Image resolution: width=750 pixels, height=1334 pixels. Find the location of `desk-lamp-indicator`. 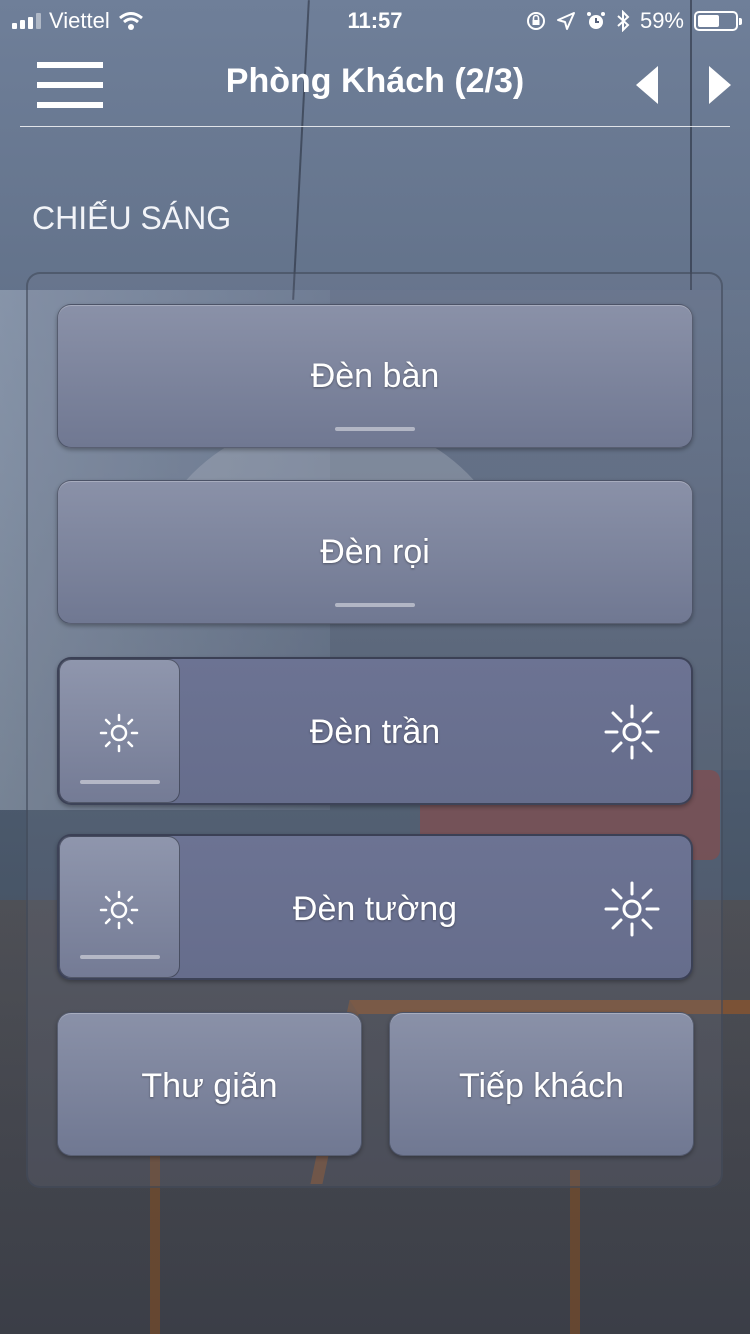

desk-lamp-indicator is located at coordinates (375, 429).